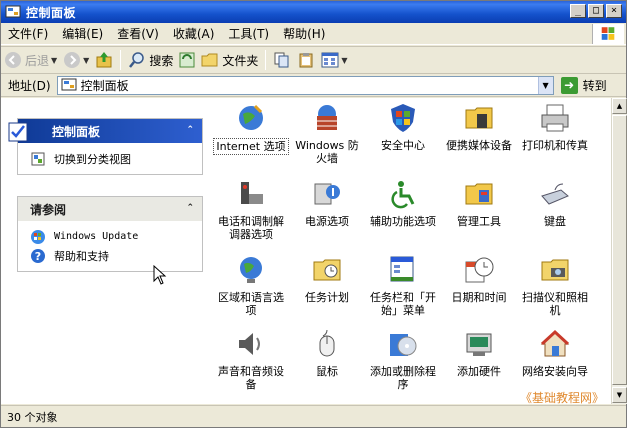 This screenshot has width=627, height=428. I want to click on up-folder-icon, so click(104, 60).